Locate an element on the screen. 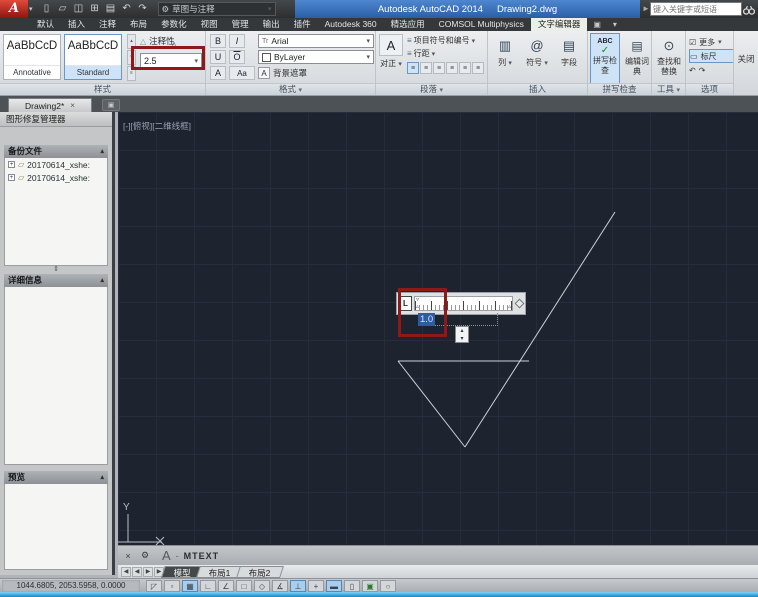 This screenshot has width=758, height=597. align-left-button: ≡ is located at coordinates (413, 68).